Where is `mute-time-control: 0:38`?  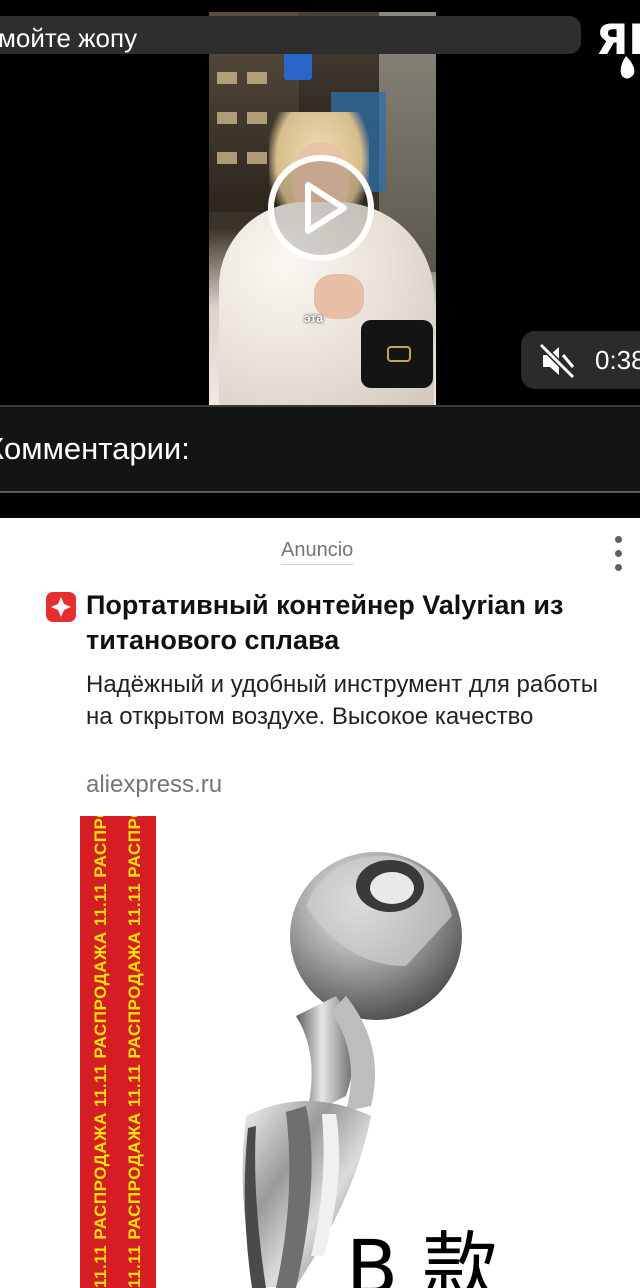 mute-time-control: 0:38 is located at coordinates (580, 360).